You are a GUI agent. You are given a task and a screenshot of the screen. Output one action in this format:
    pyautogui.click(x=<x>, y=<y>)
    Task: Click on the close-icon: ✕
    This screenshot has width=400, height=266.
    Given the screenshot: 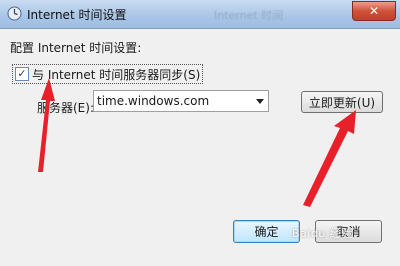 What is the action you would take?
    pyautogui.click(x=374, y=11)
    